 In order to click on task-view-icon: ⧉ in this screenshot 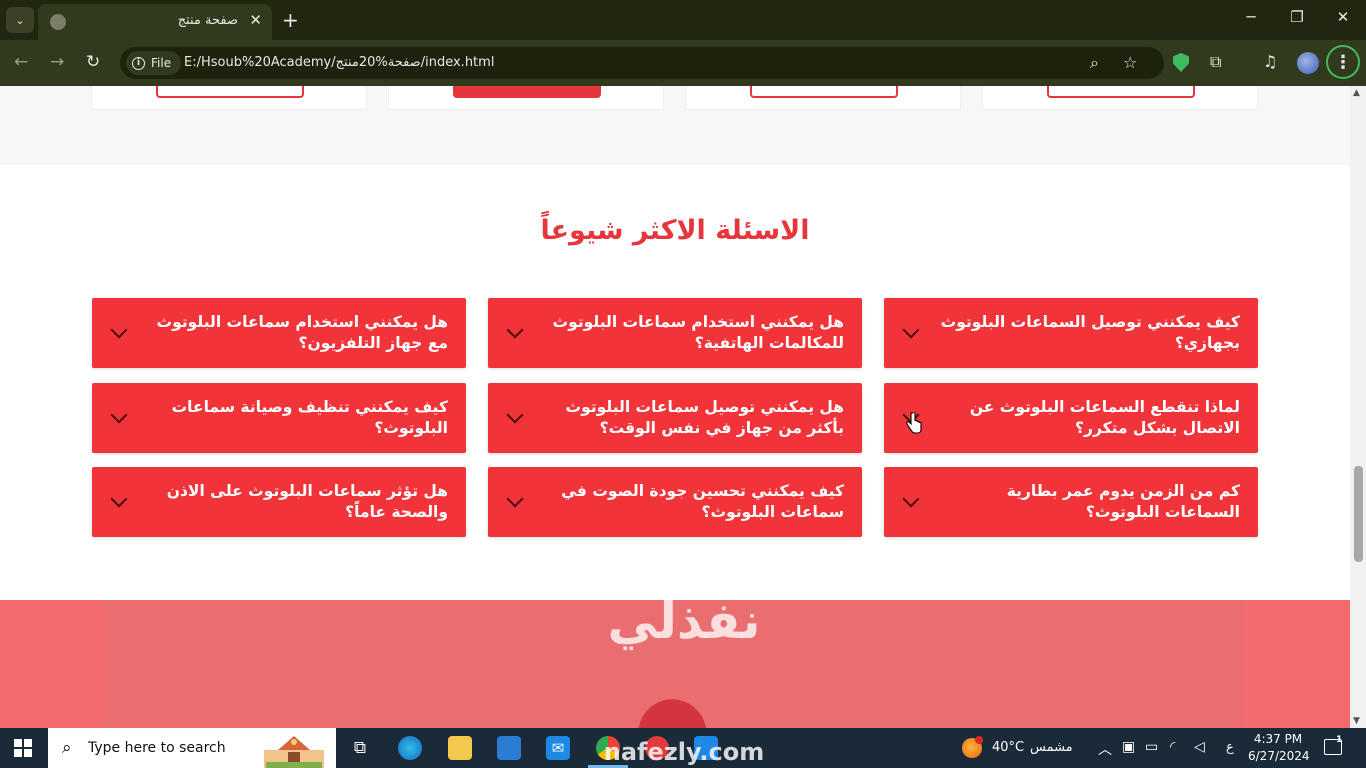, I will do `click(360, 748)`.